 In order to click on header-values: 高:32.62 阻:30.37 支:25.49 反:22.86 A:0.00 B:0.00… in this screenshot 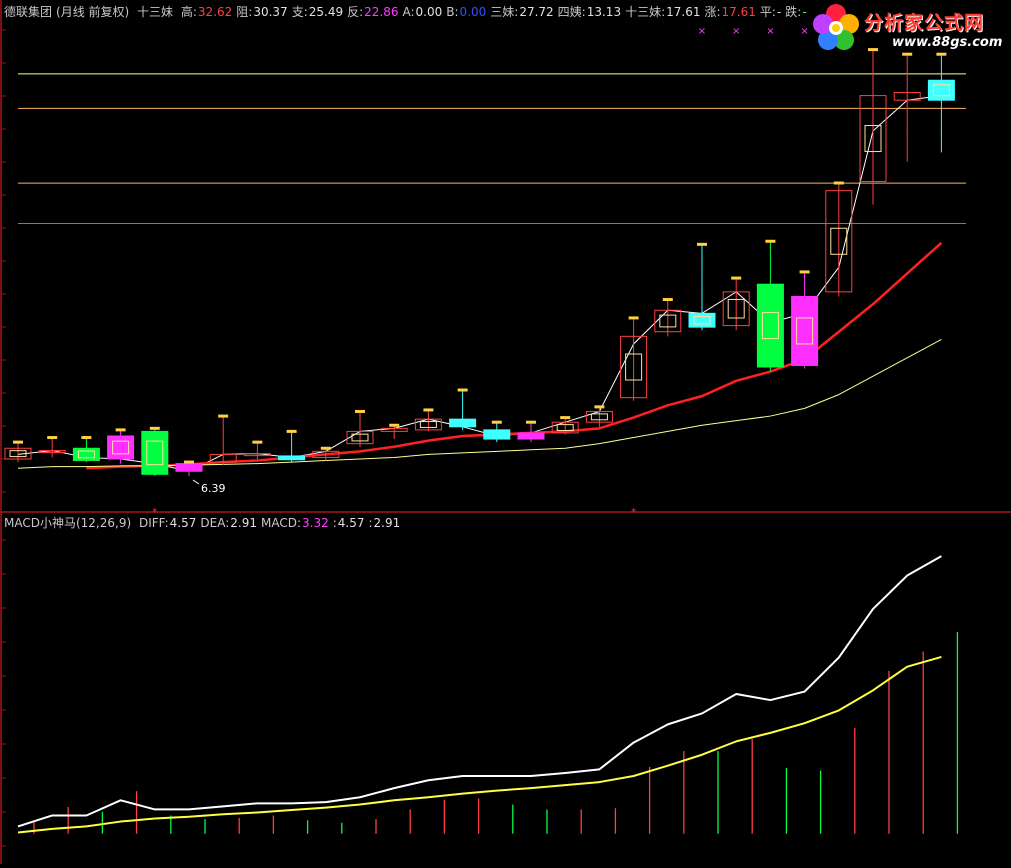, I will do `click(496, 12)`.